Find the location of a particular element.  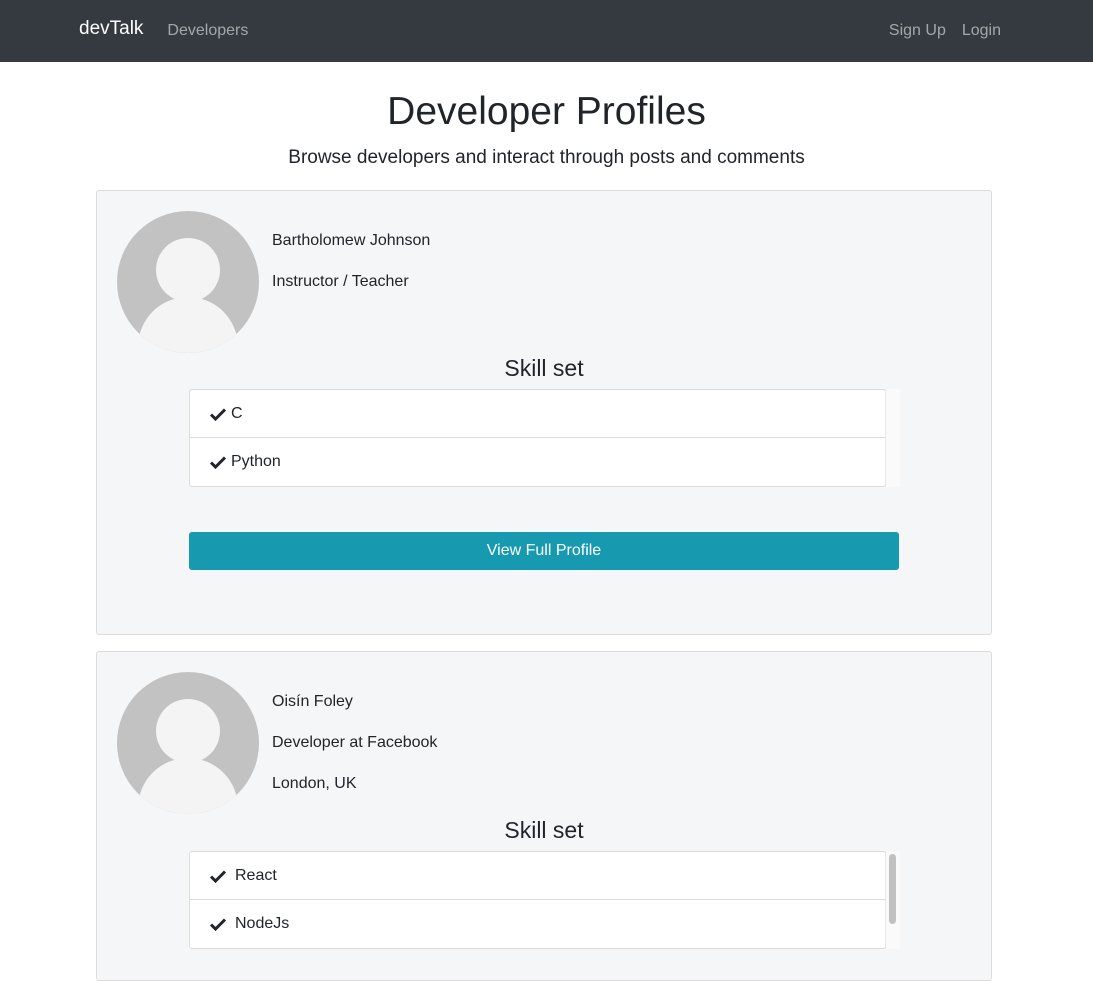

skill-item: Python is located at coordinates (537, 462).